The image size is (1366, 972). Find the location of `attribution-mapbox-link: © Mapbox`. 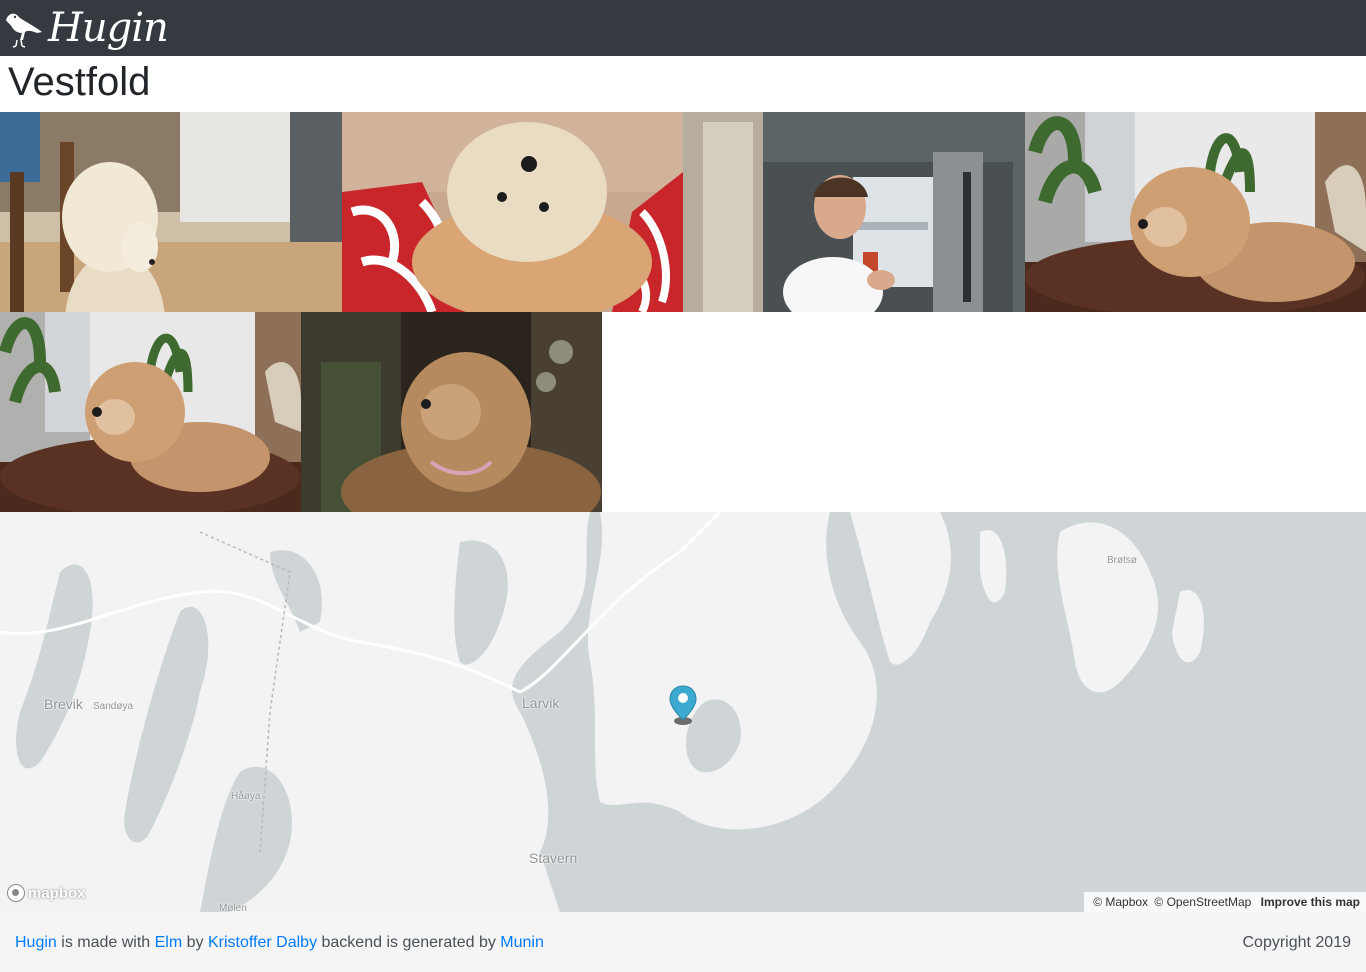

attribution-mapbox-link: © Mapbox is located at coordinates (1120, 902).